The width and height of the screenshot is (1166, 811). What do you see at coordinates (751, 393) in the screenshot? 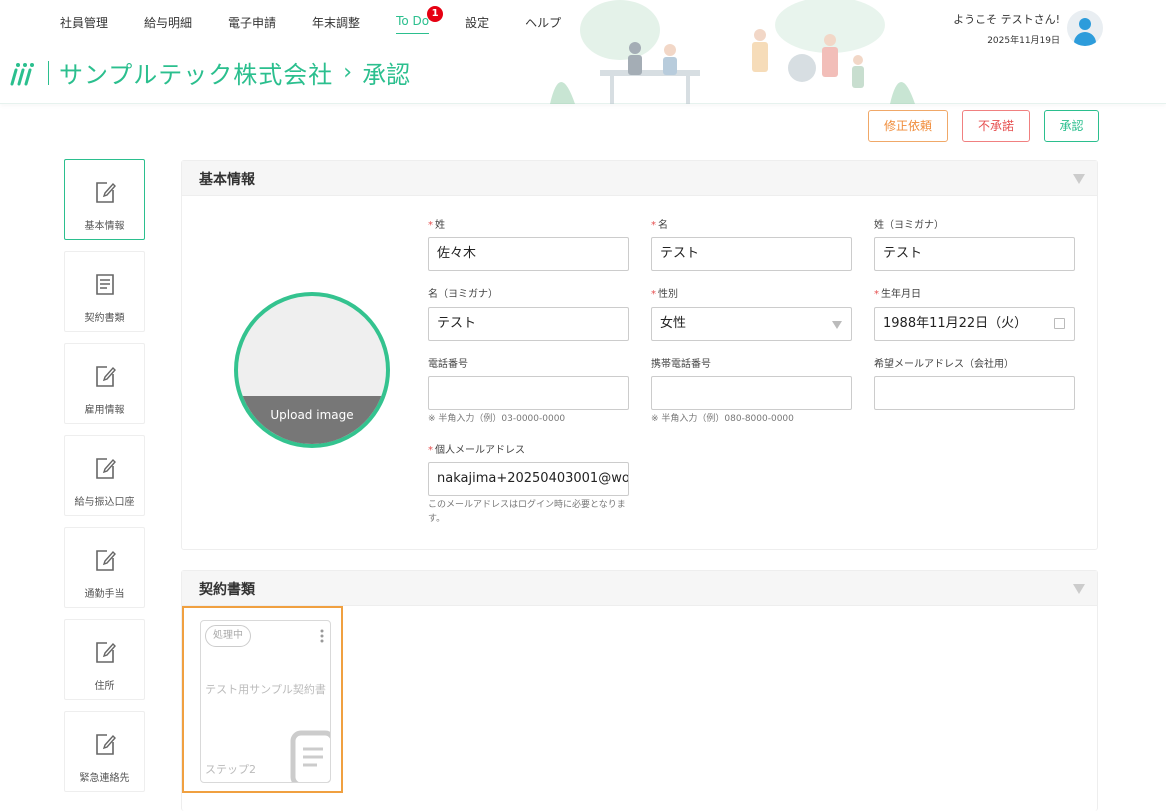
I see `mobile-field` at bounding box center [751, 393].